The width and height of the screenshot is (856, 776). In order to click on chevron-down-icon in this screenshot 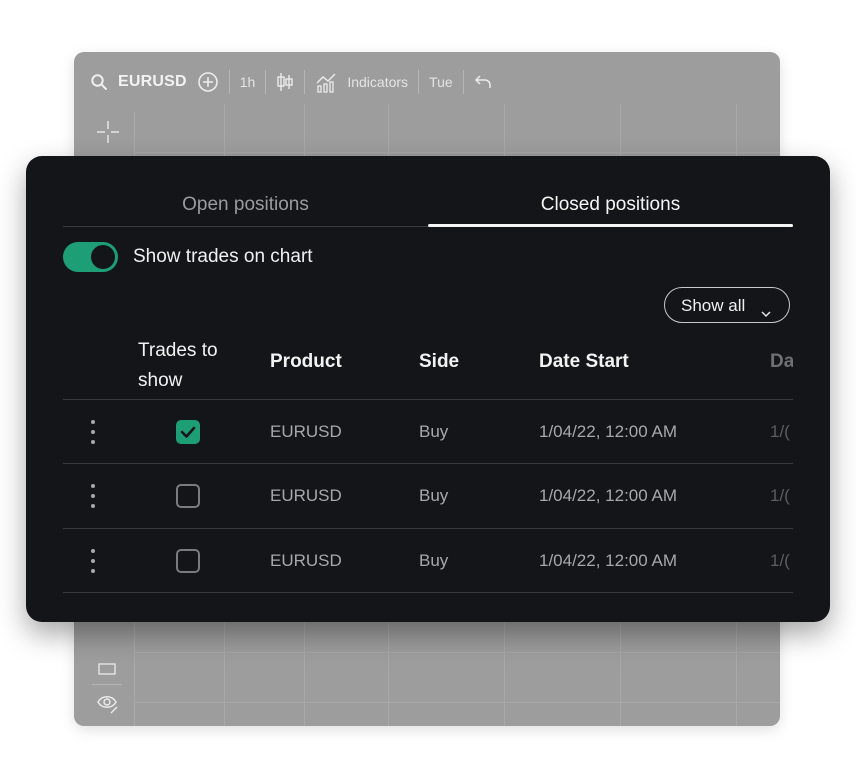, I will do `click(766, 308)`.